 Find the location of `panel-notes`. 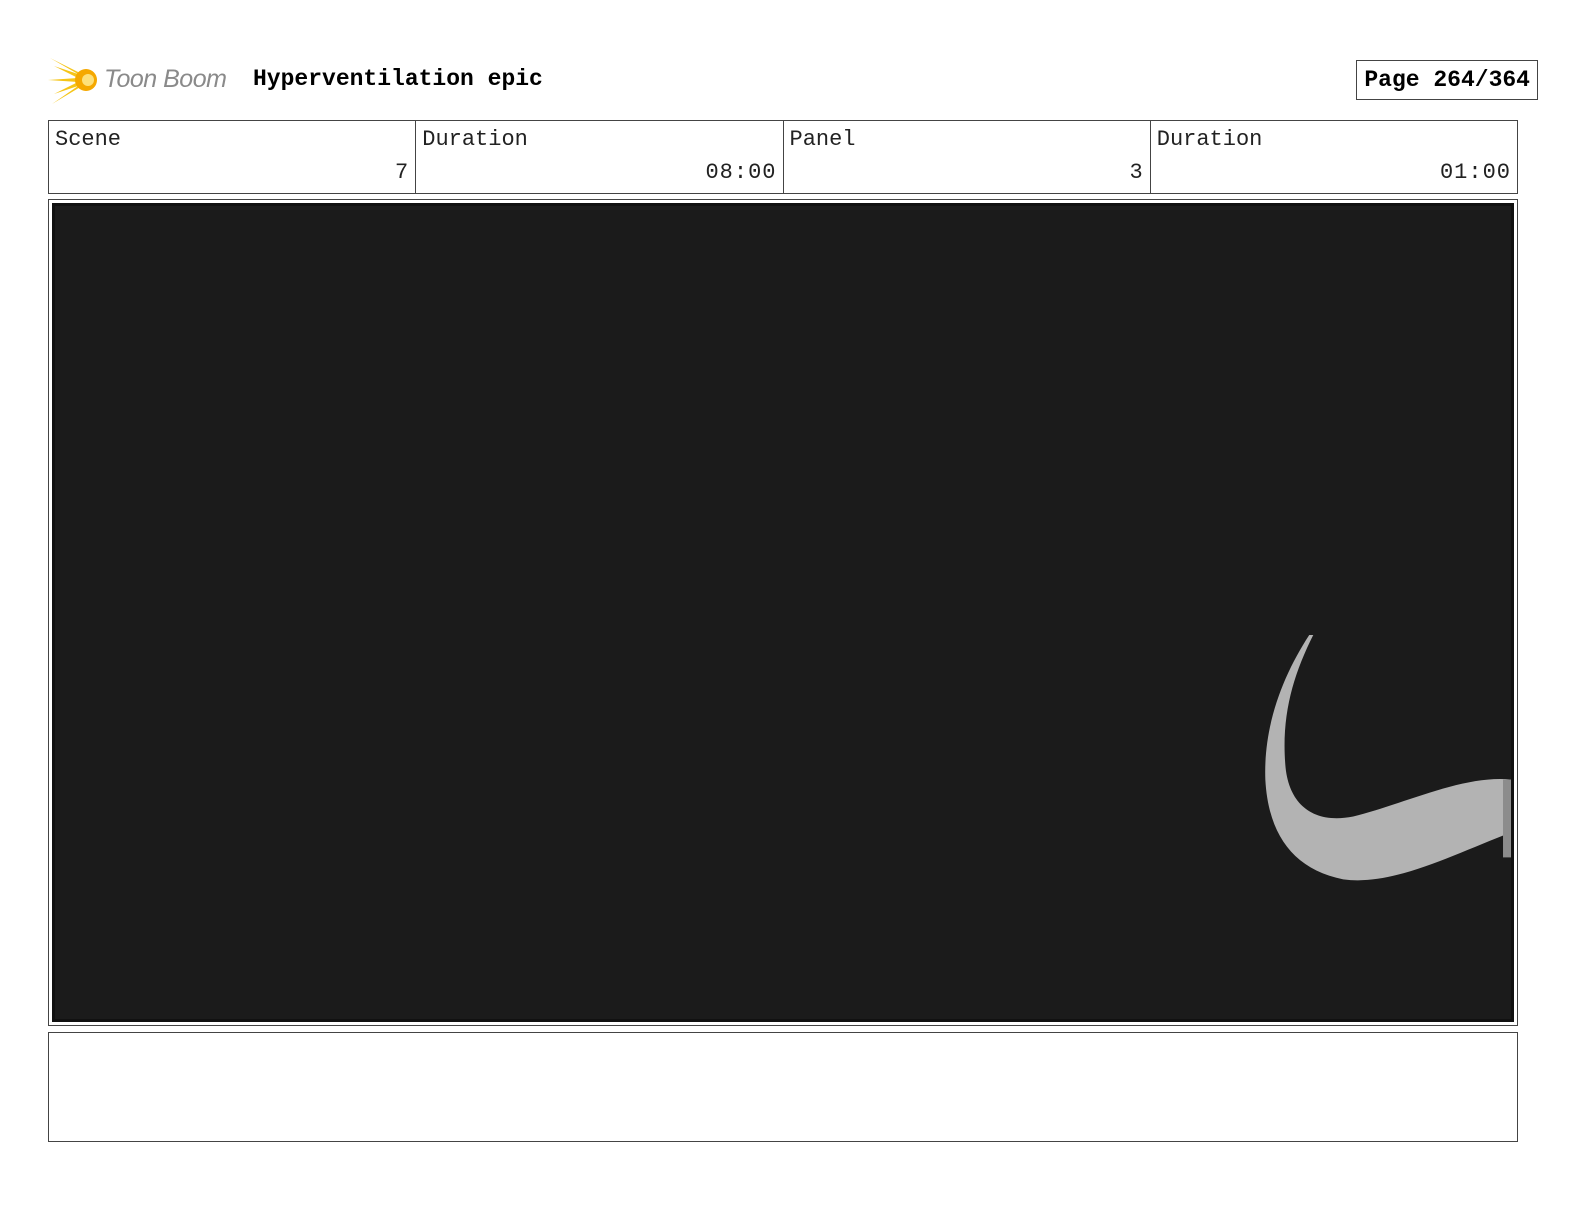

panel-notes is located at coordinates (783, 1087).